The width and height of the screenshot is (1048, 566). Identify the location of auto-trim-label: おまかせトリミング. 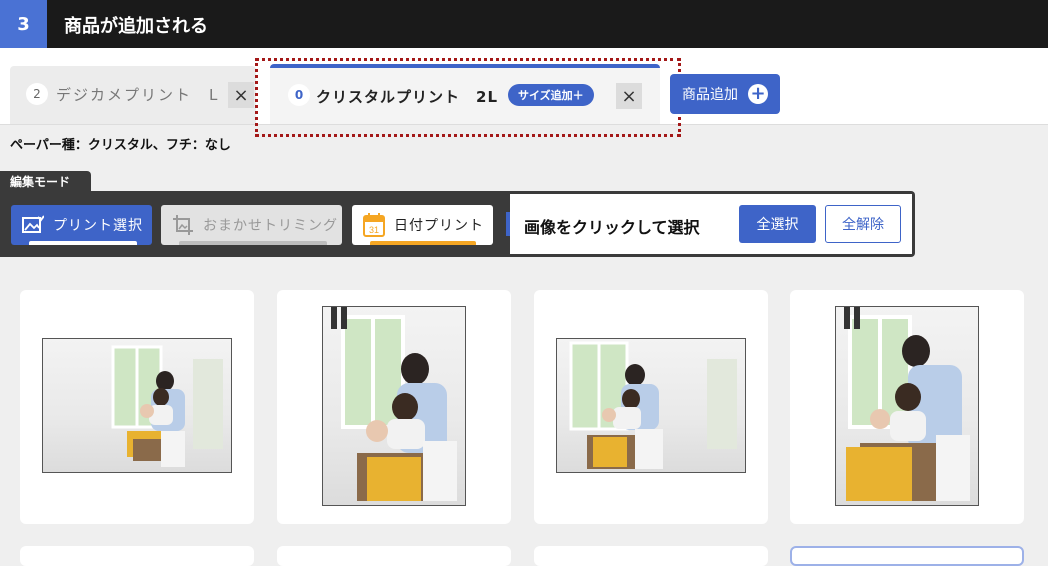
(270, 226).